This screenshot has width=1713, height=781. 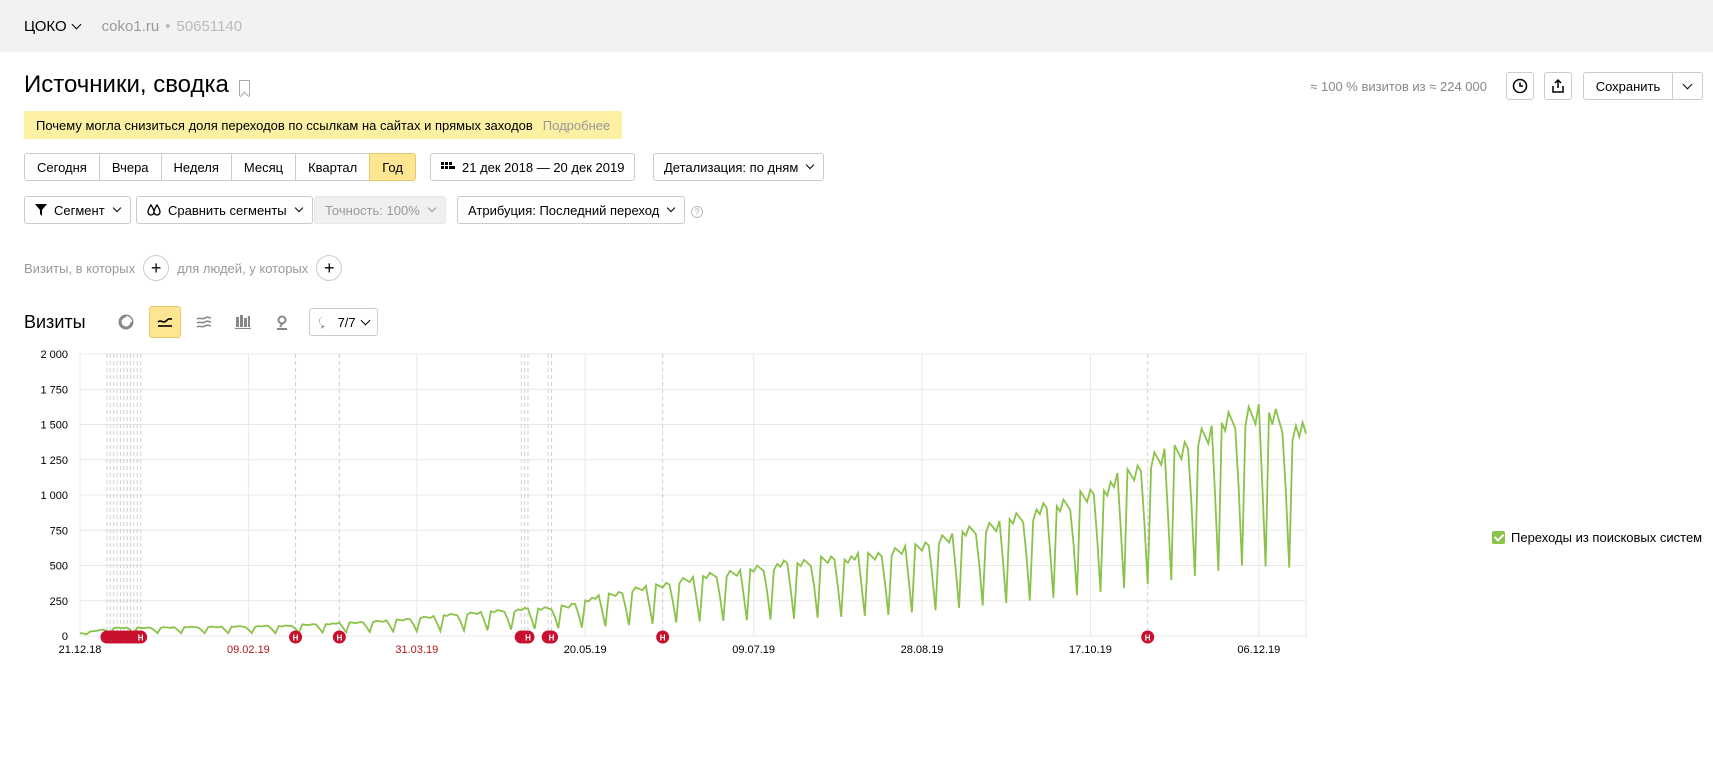 I want to click on notes-button: 7/7, so click(x=343, y=322).